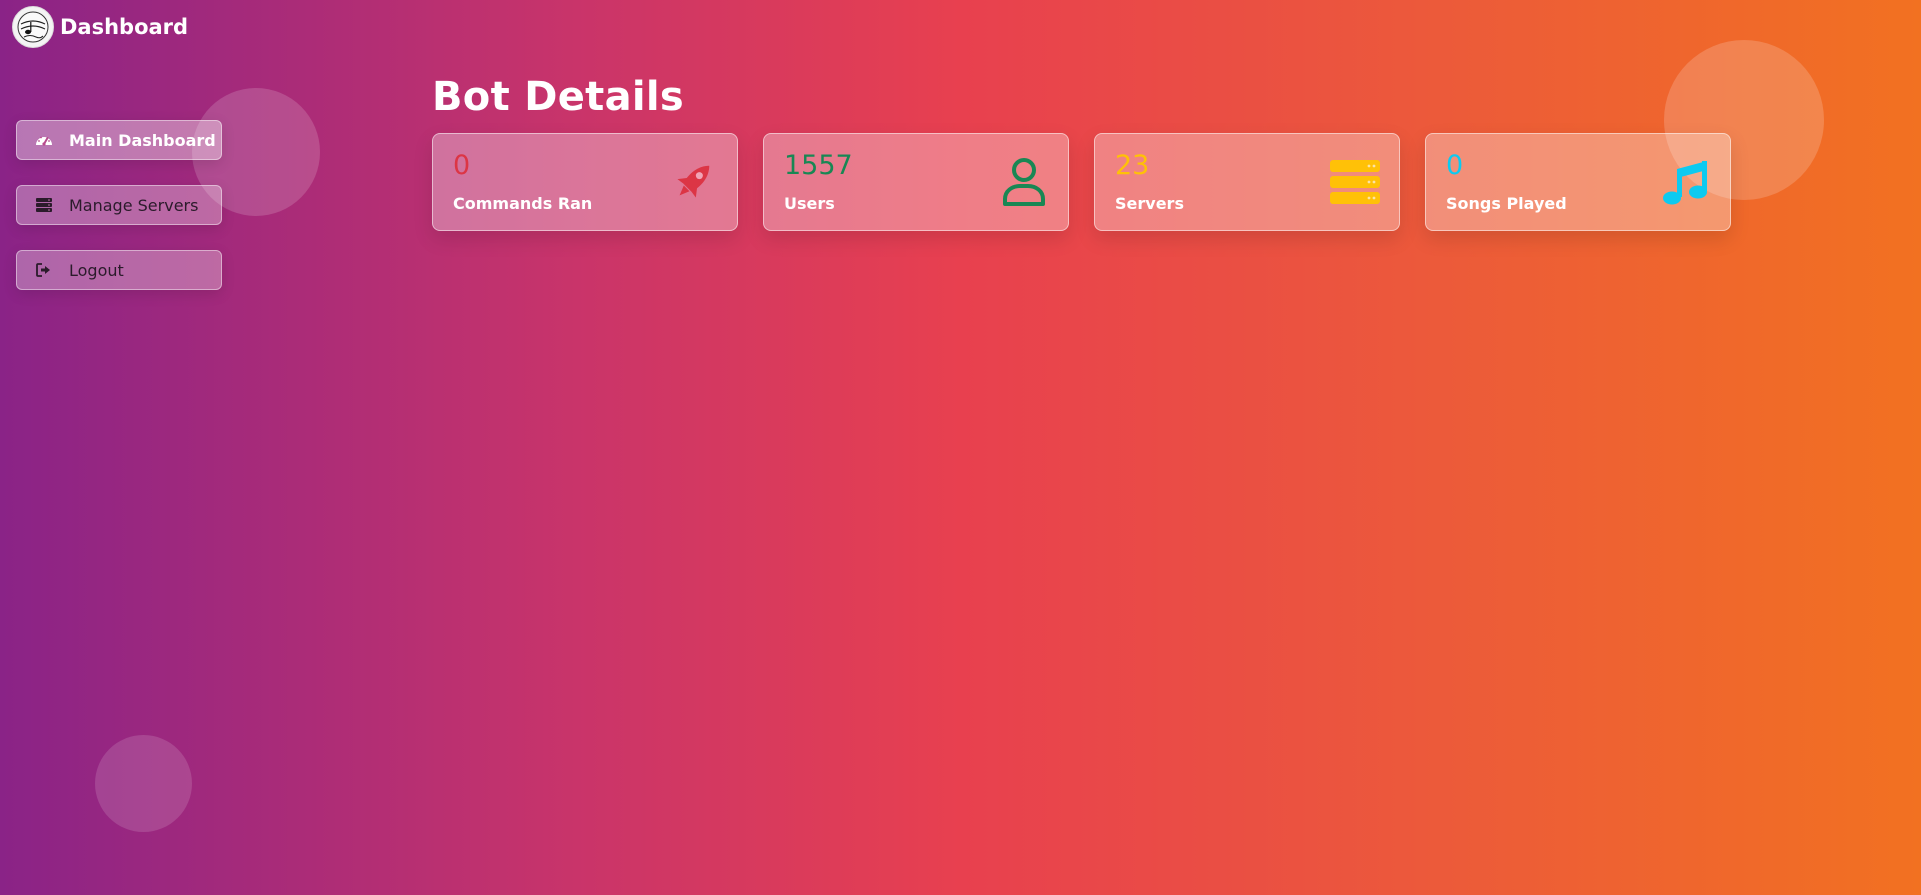  I want to click on music-logo-icon, so click(33, 27).